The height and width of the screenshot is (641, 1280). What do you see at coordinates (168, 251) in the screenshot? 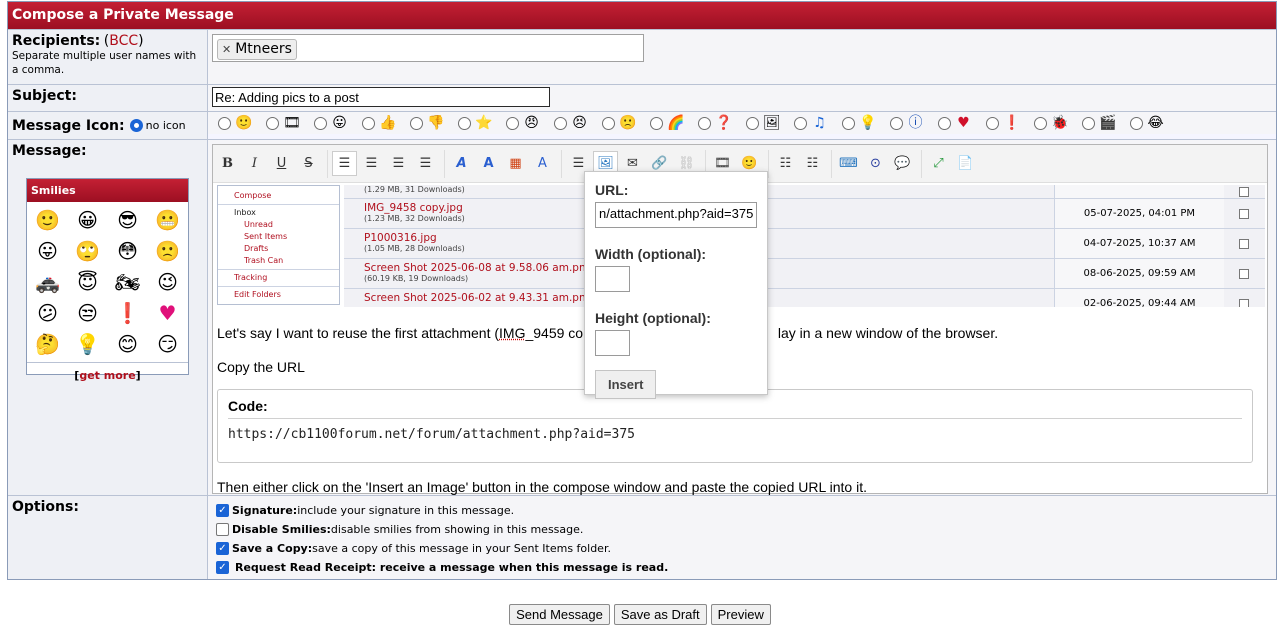
I see `smilie-frown-icon: 🙁` at bounding box center [168, 251].